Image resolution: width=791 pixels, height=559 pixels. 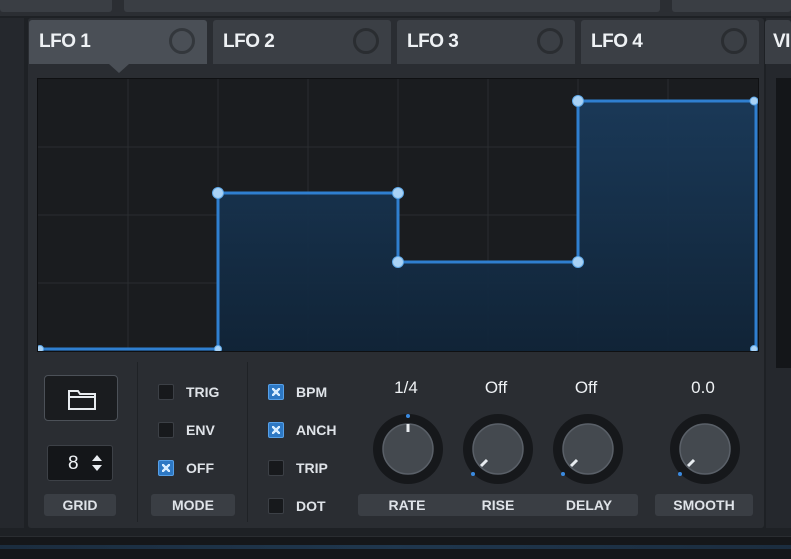 I want to click on rise-label: RISE, so click(x=498, y=505).